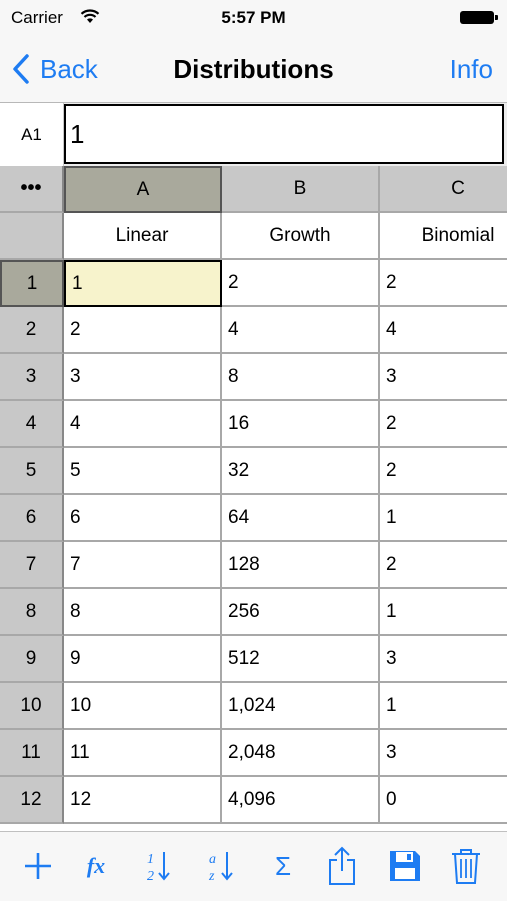 The image size is (507, 901). I want to click on cell-b: 1,024, so click(301, 706).